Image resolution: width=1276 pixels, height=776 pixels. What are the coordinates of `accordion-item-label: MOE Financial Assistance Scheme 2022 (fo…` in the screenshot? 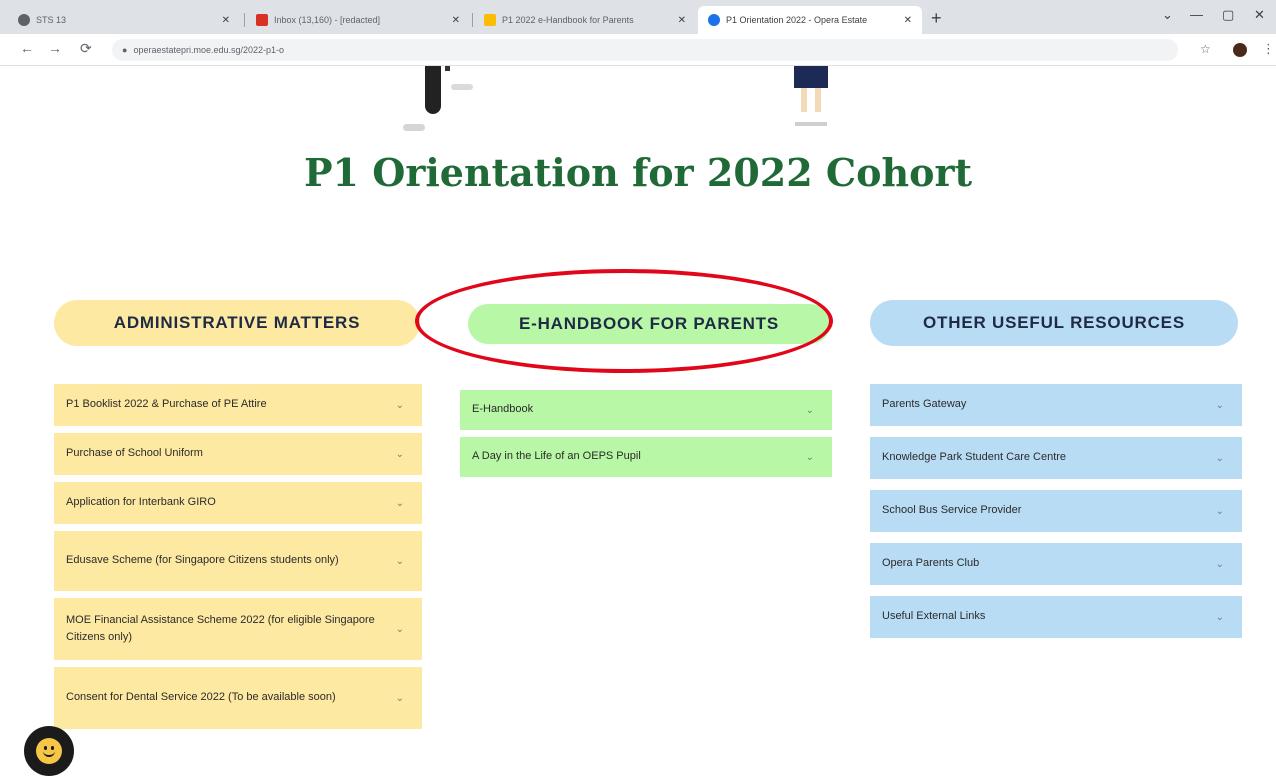 It's located at (220, 628).